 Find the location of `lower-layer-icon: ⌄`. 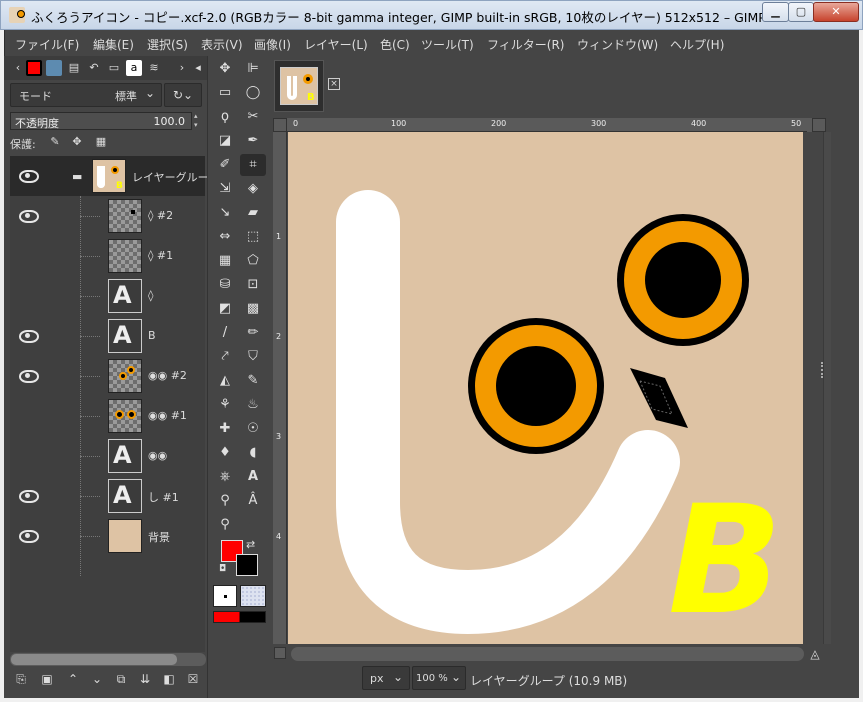

lower-layer-icon: ⌄ is located at coordinates (97, 679).